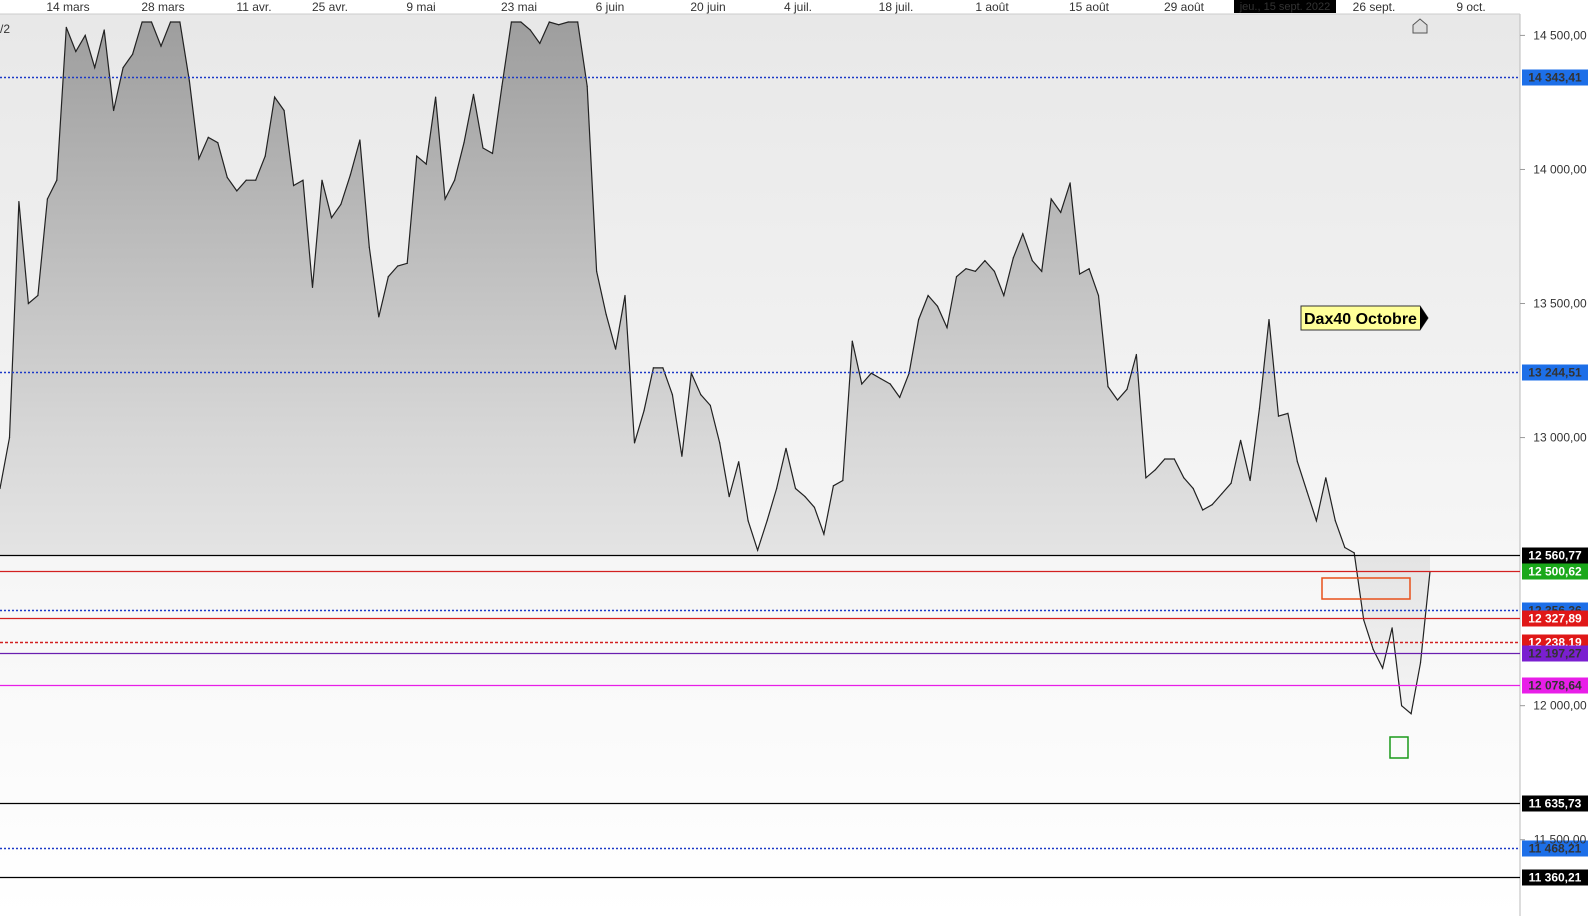 The image size is (1592, 916). What do you see at coordinates (896, 7) in the screenshot?
I see `x-tick-label: 18 juil.` at bounding box center [896, 7].